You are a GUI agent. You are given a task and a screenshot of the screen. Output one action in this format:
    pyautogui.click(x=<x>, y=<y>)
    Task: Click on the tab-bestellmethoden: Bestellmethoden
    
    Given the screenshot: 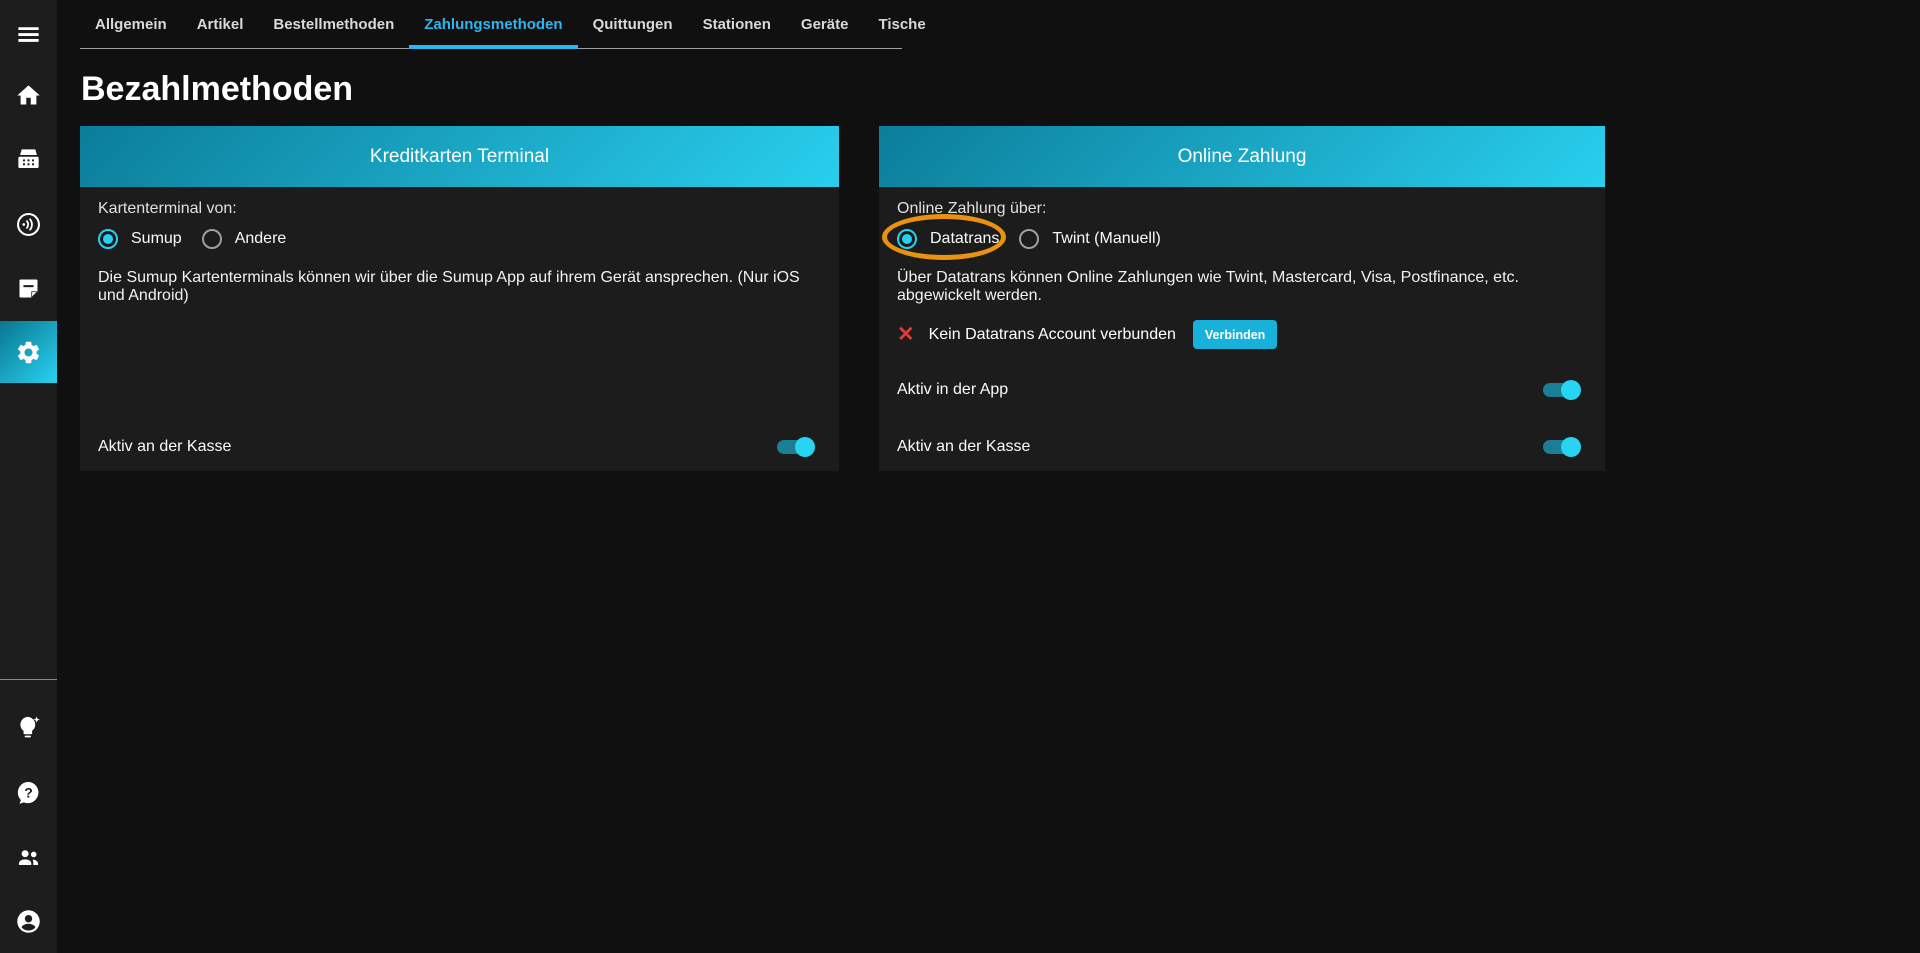 What is the action you would take?
    pyautogui.click(x=333, y=24)
    